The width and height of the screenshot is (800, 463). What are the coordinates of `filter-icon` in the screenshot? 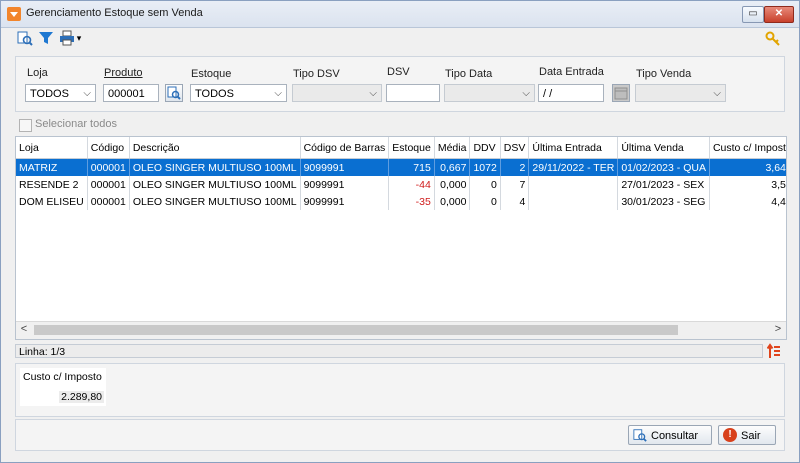 It's located at (46, 38).